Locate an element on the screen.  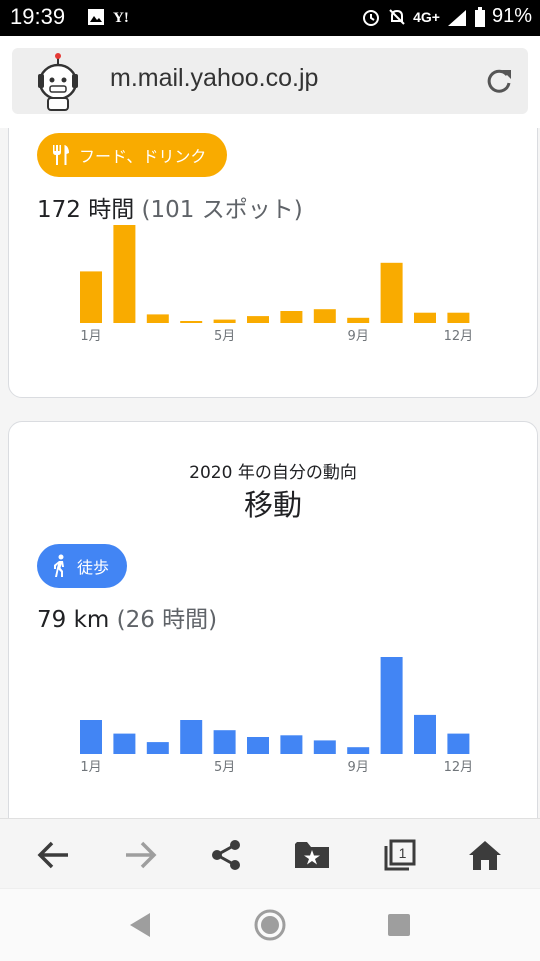
forward-button is located at coordinates (140, 855).